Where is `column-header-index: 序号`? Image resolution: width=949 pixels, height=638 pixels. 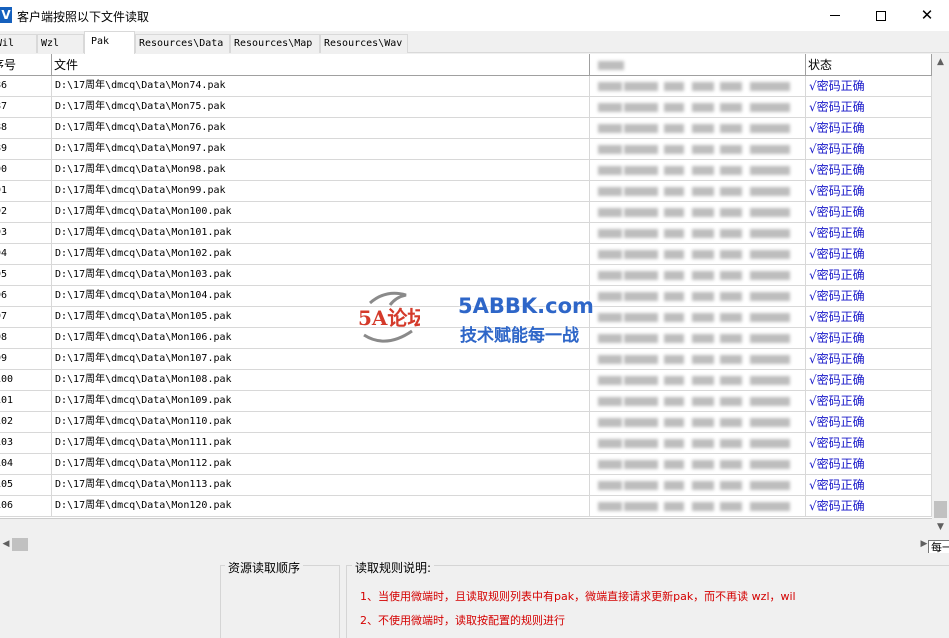 column-header-index: 序号 is located at coordinates (26, 65).